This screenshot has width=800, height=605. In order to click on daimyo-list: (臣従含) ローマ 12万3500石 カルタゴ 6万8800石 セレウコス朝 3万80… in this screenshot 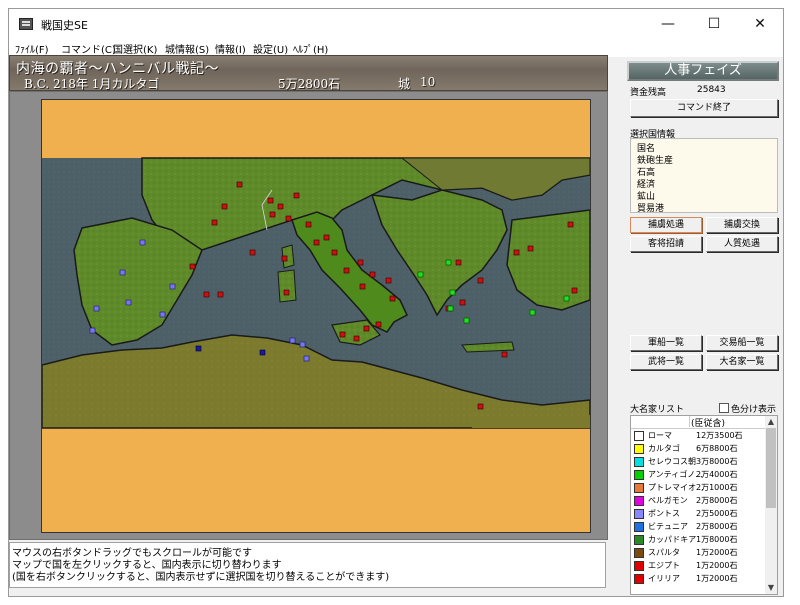, I will do `click(704, 505)`.